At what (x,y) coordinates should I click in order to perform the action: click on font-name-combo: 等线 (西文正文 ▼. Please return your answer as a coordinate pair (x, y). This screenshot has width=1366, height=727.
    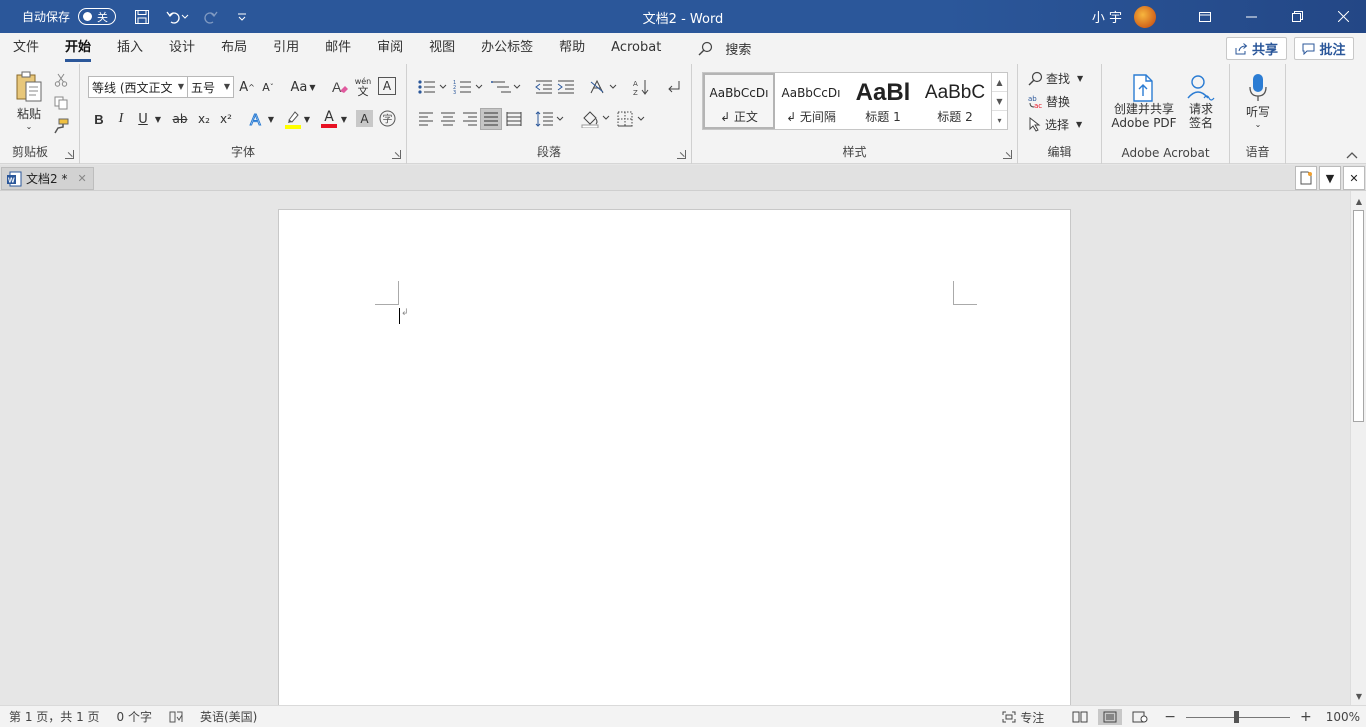
    Looking at the image, I should click on (138, 87).